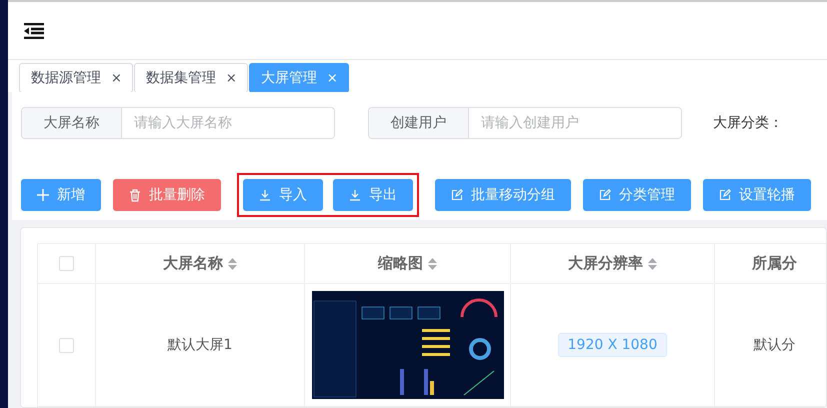 Image resolution: width=827 pixels, height=408 pixels. What do you see at coordinates (34, 30) in the screenshot?
I see `menu-icon` at bounding box center [34, 30].